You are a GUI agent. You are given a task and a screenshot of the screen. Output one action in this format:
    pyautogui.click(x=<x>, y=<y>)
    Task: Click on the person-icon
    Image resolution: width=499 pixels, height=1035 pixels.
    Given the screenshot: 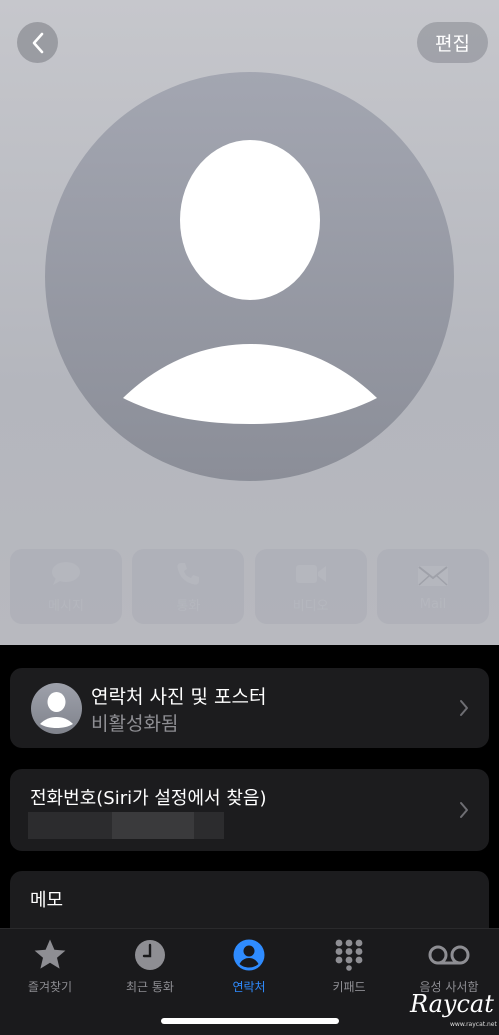 What is the action you would take?
    pyautogui.click(x=249, y=955)
    